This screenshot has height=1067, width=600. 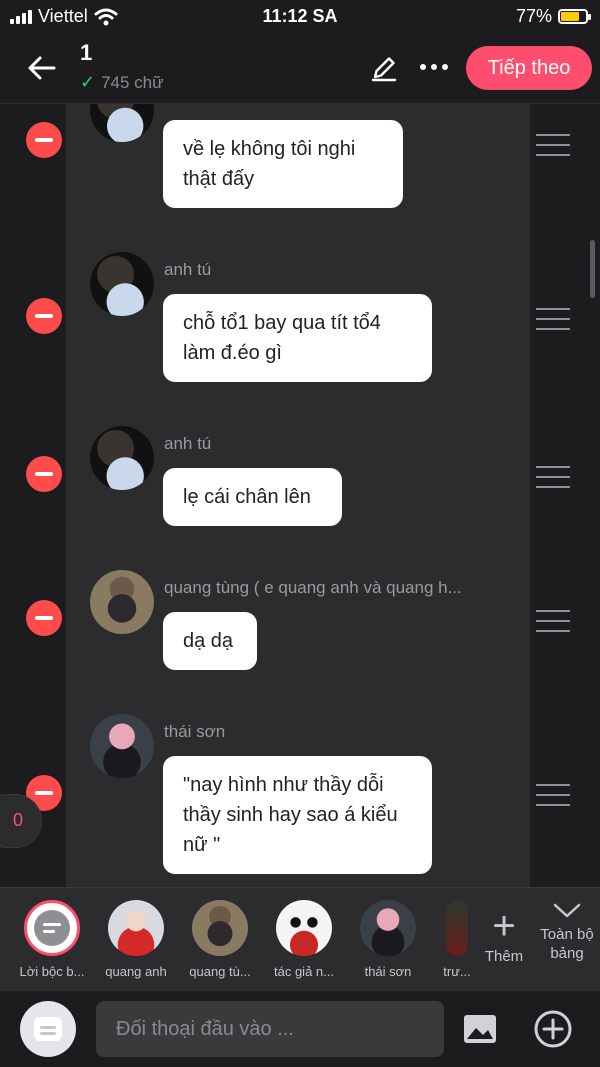 I want to click on all-characters-button: Toàn bộ bảng, so click(x=567, y=932).